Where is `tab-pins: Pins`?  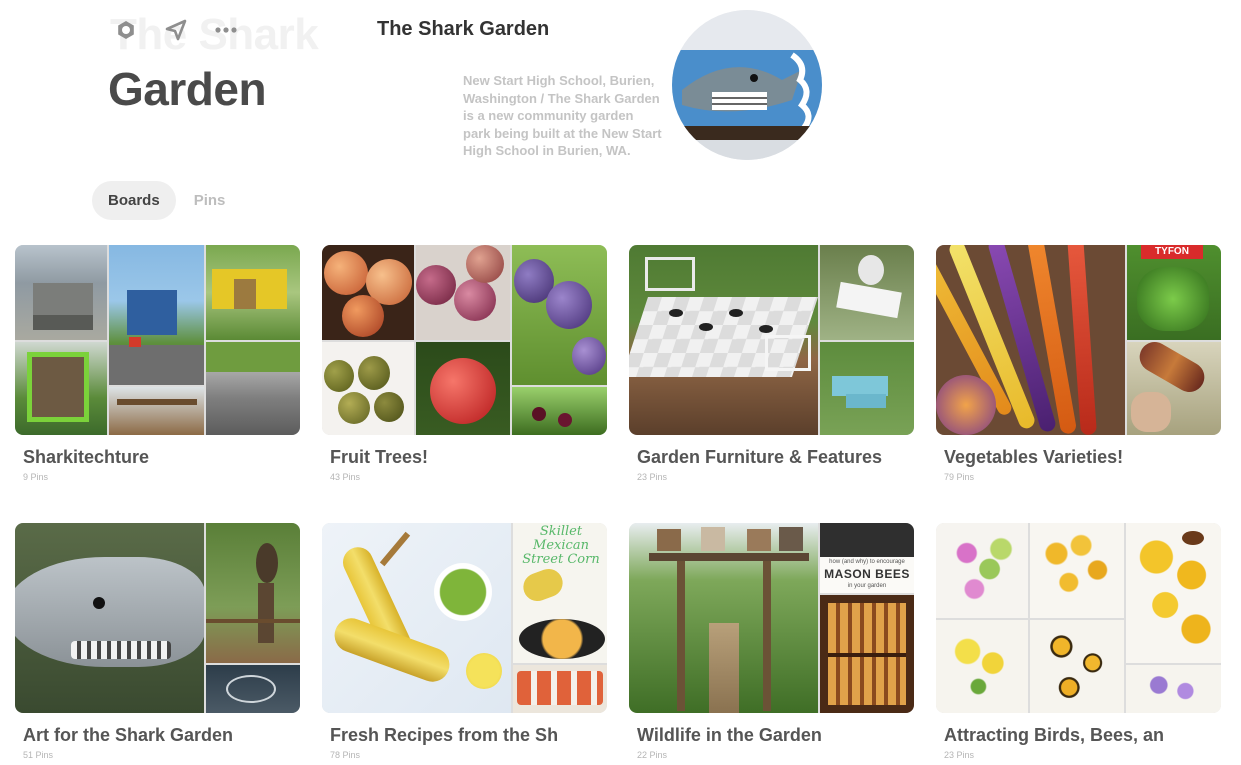 tab-pins: Pins is located at coordinates (216, 200).